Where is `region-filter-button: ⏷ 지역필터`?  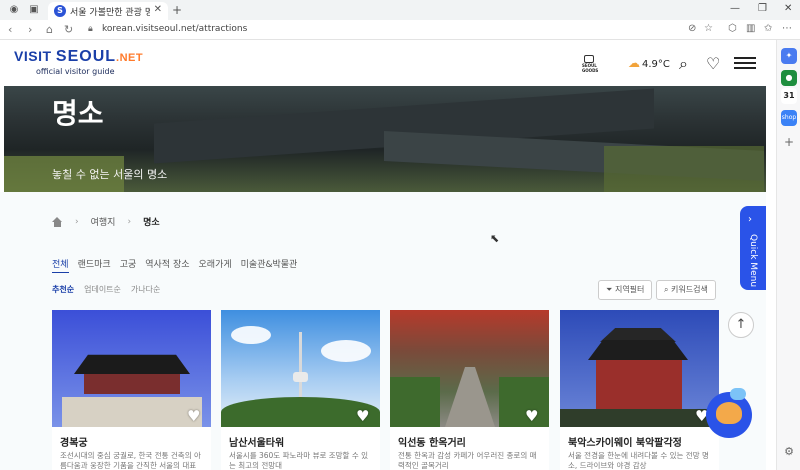 region-filter-button: ⏷ 지역필터 is located at coordinates (625, 290).